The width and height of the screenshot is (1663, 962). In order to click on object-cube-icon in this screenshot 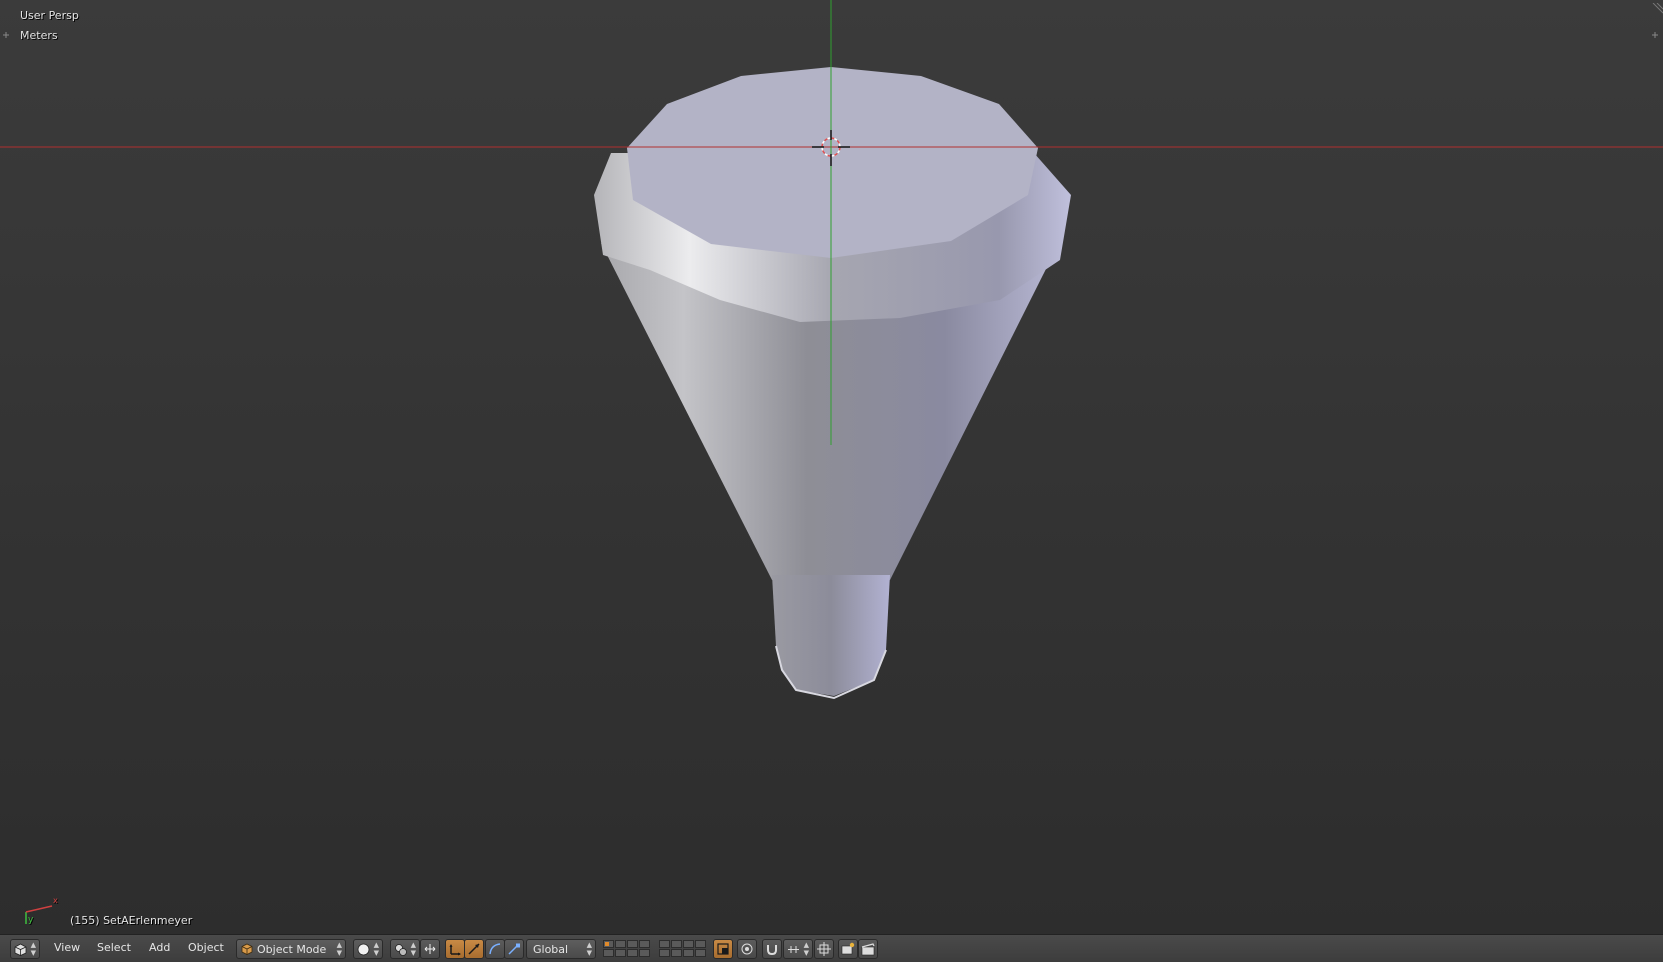, I will do `click(247, 949)`.